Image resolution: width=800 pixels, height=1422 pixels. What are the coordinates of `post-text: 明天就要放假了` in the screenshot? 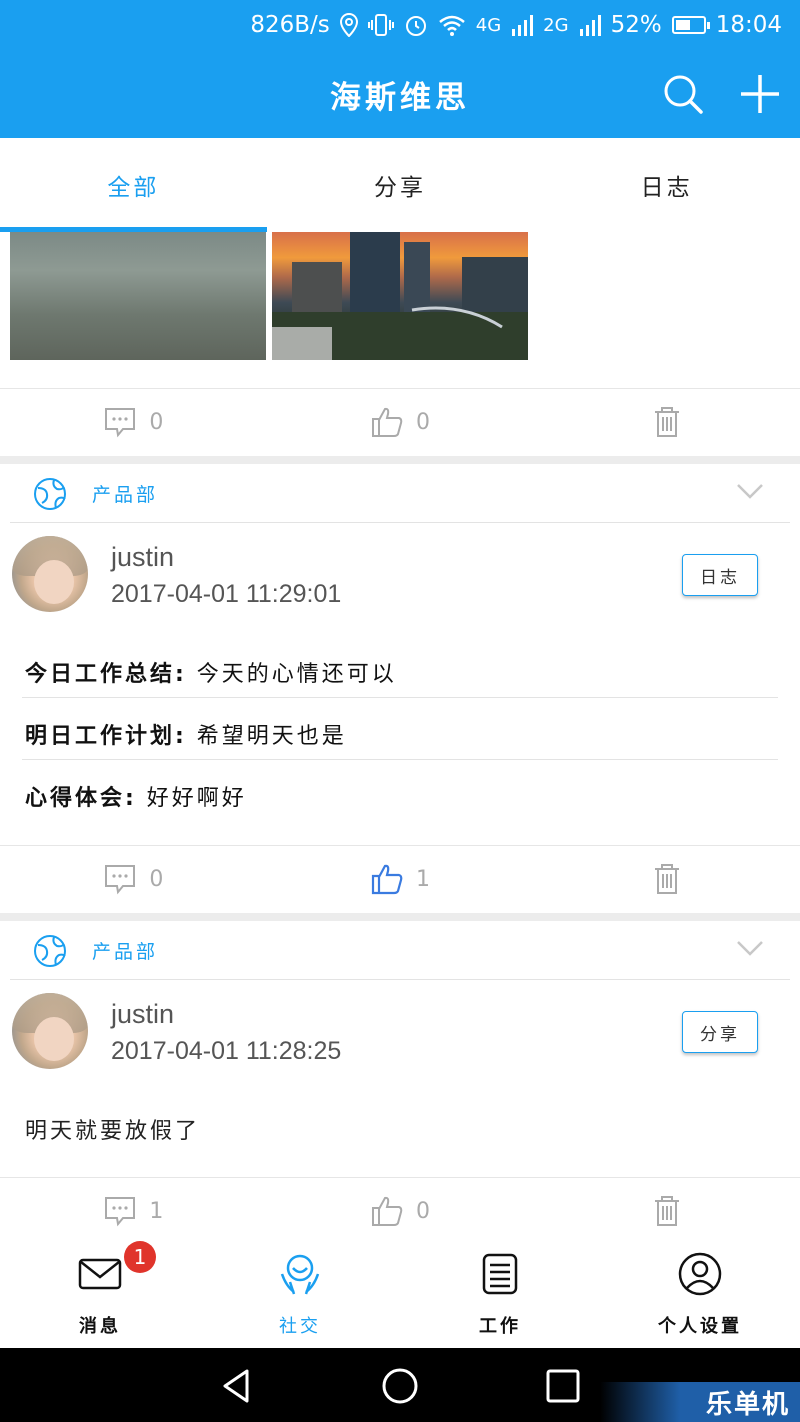 It's located at (113, 1131).